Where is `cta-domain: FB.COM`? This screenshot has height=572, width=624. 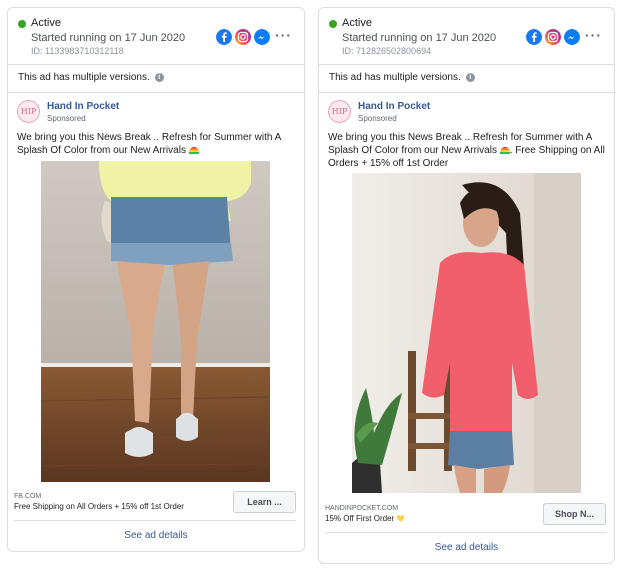
cta-domain: FB.COM is located at coordinates (28, 496).